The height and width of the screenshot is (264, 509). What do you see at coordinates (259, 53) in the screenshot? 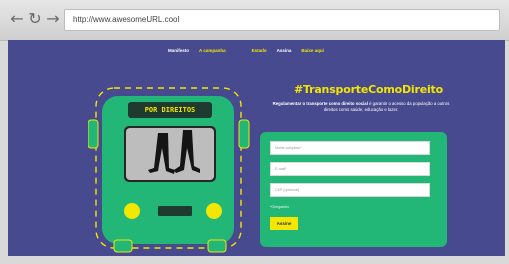
I see `nav-item-estado: Estado` at bounding box center [259, 53].